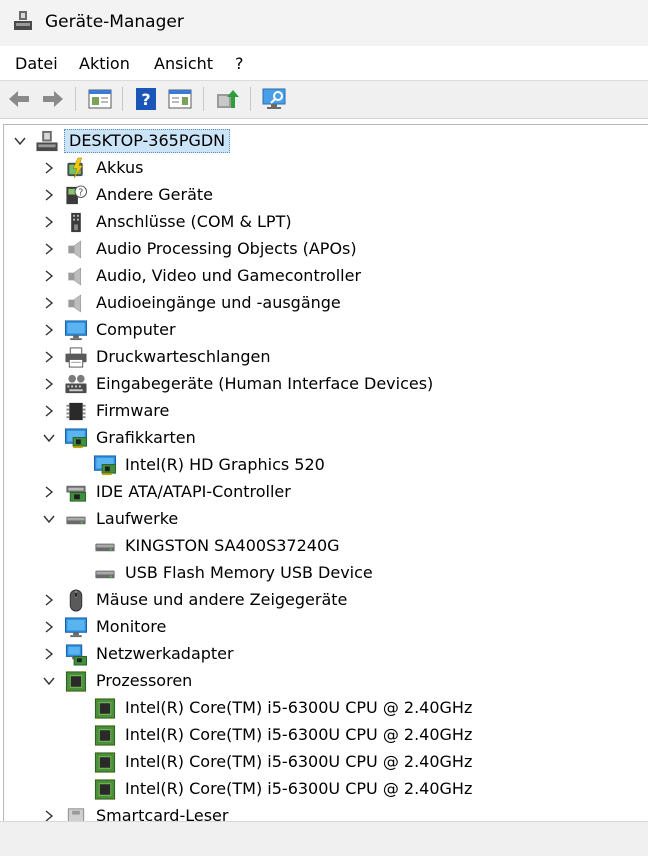  What do you see at coordinates (324, 222) in the screenshot?
I see `tree-category: Anschlüsse (COM & LPT)` at bounding box center [324, 222].